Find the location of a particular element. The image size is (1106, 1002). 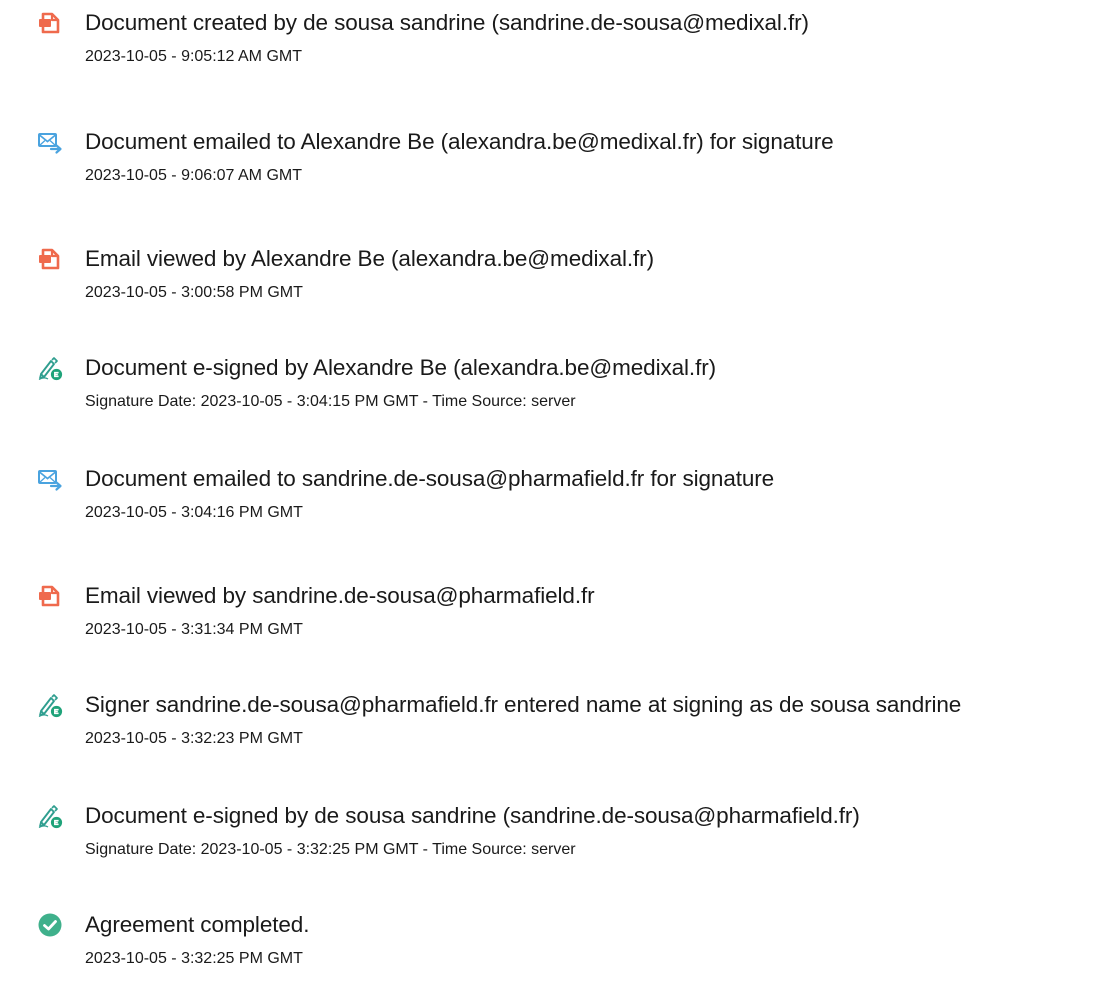

check-circle-icon is located at coordinates (50, 925).